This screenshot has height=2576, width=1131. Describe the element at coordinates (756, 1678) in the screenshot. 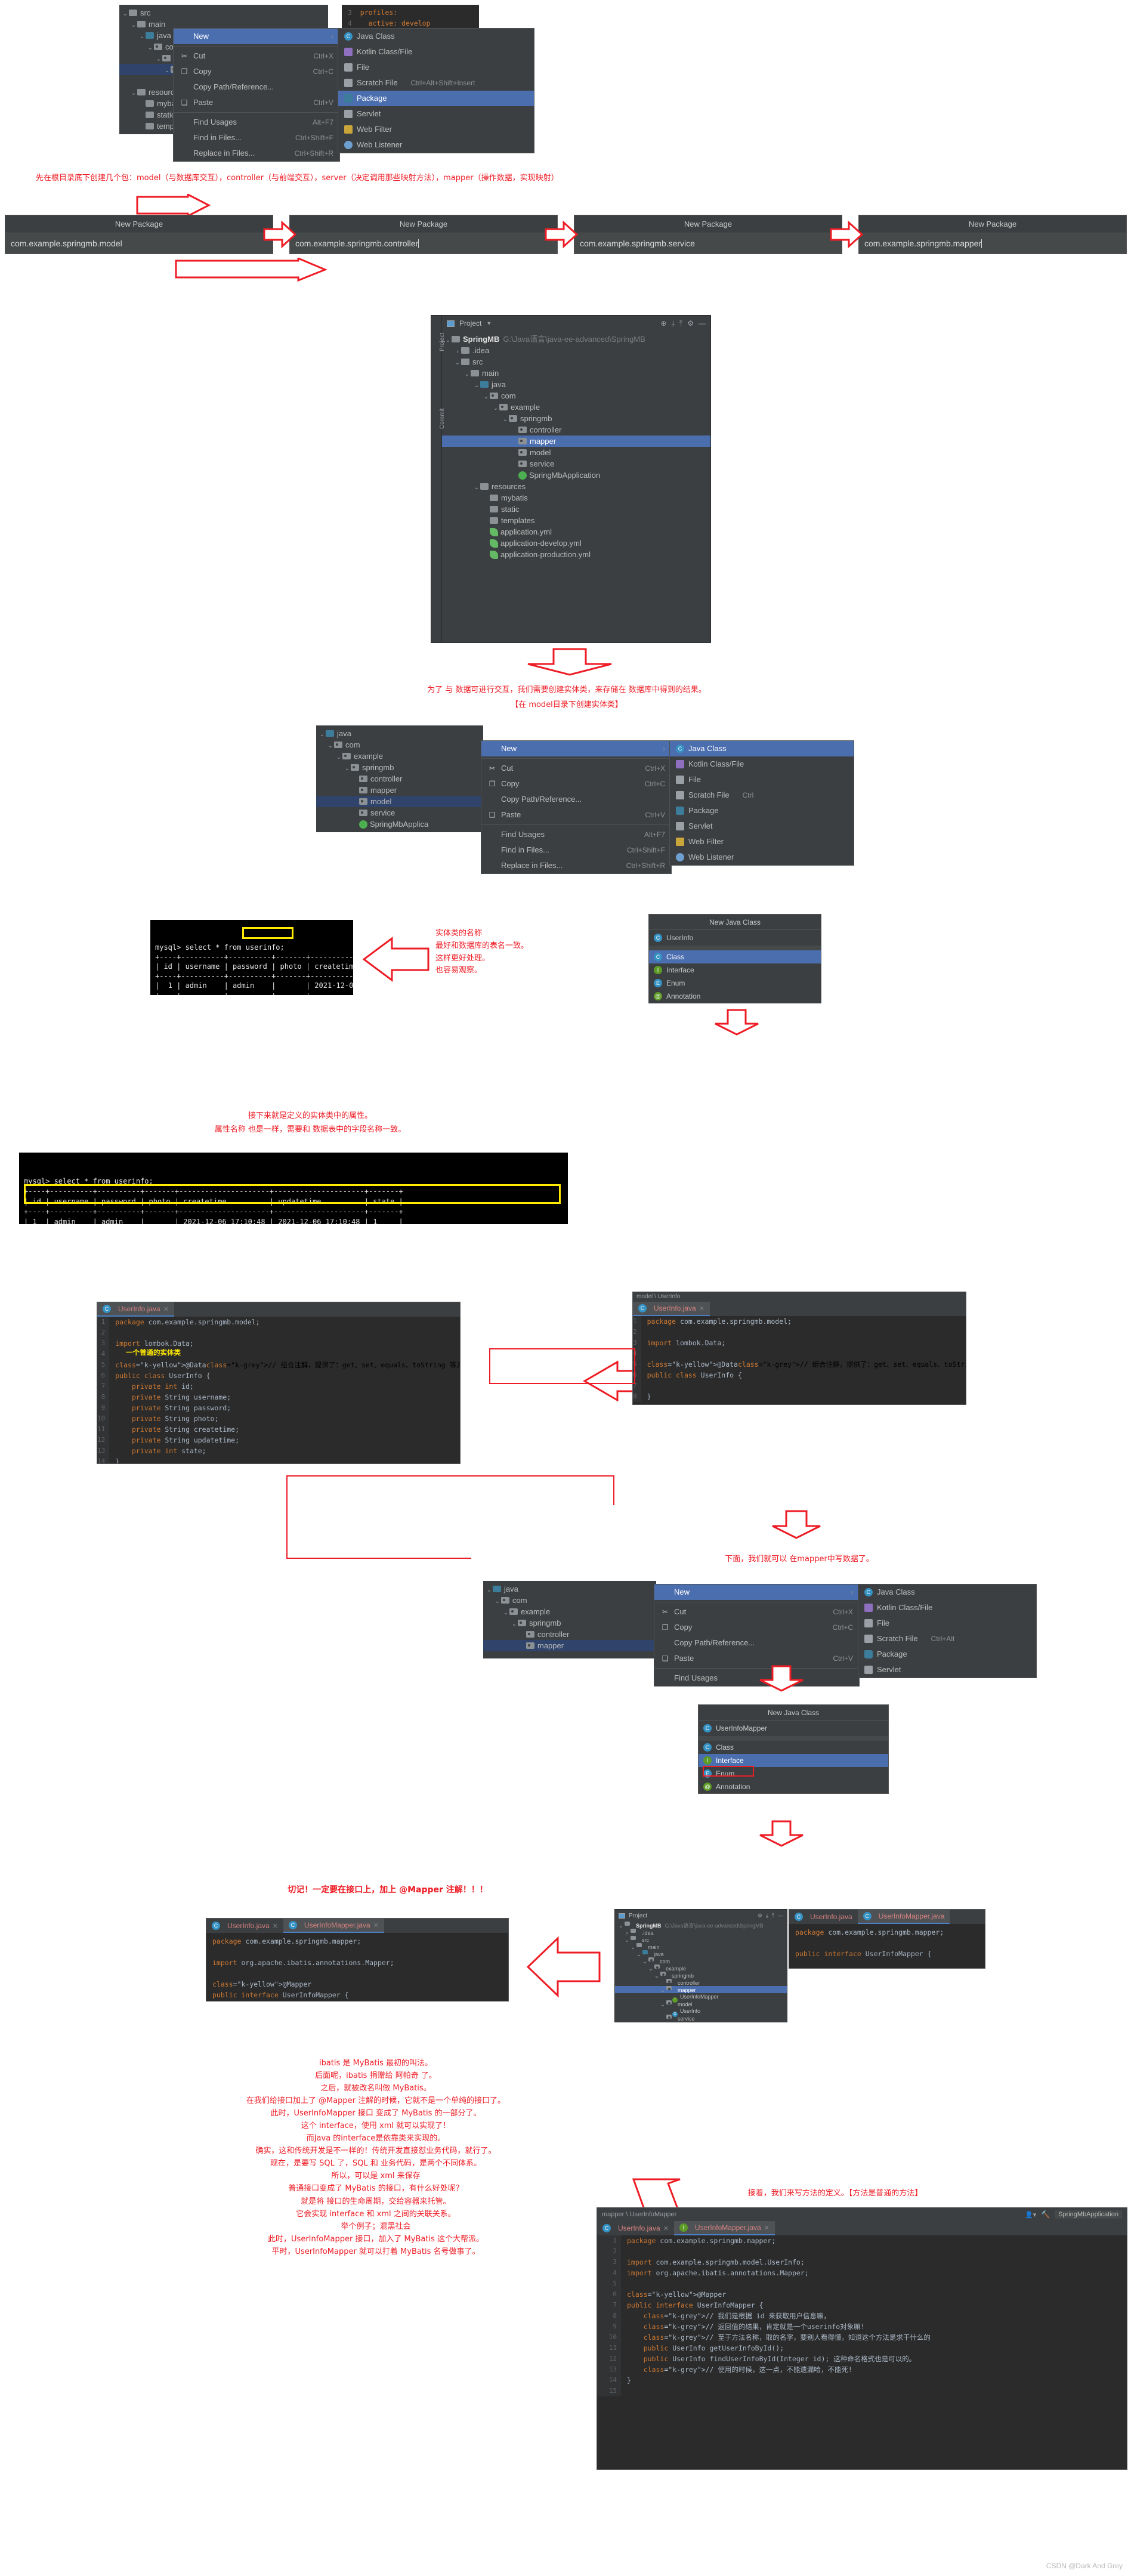

I see `menu-item: Find Usages` at that location.